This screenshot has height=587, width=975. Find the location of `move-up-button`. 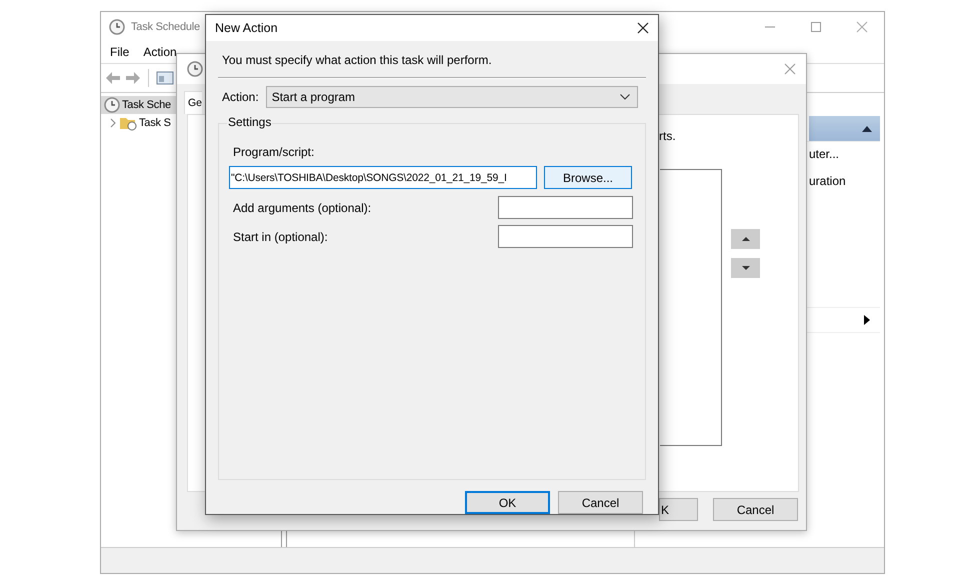

move-up-button is located at coordinates (745, 239).